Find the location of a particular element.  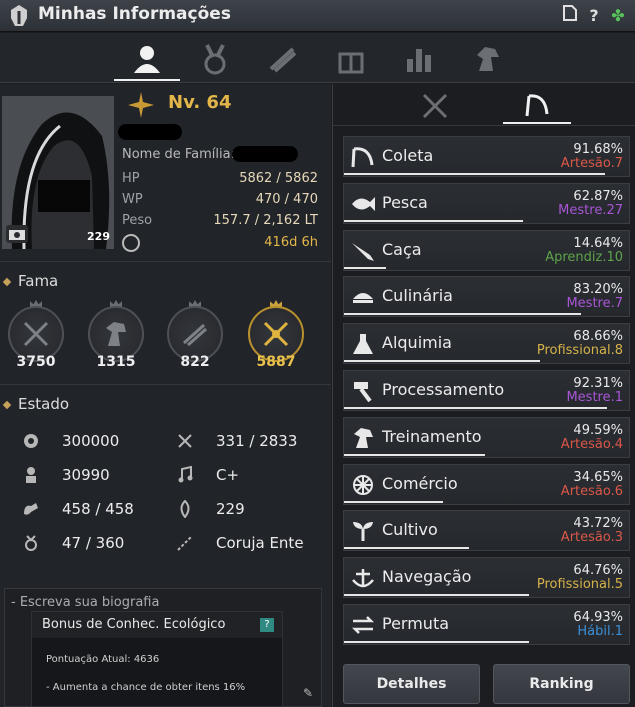

fame-combat: 3750 is located at coordinates (36, 335).